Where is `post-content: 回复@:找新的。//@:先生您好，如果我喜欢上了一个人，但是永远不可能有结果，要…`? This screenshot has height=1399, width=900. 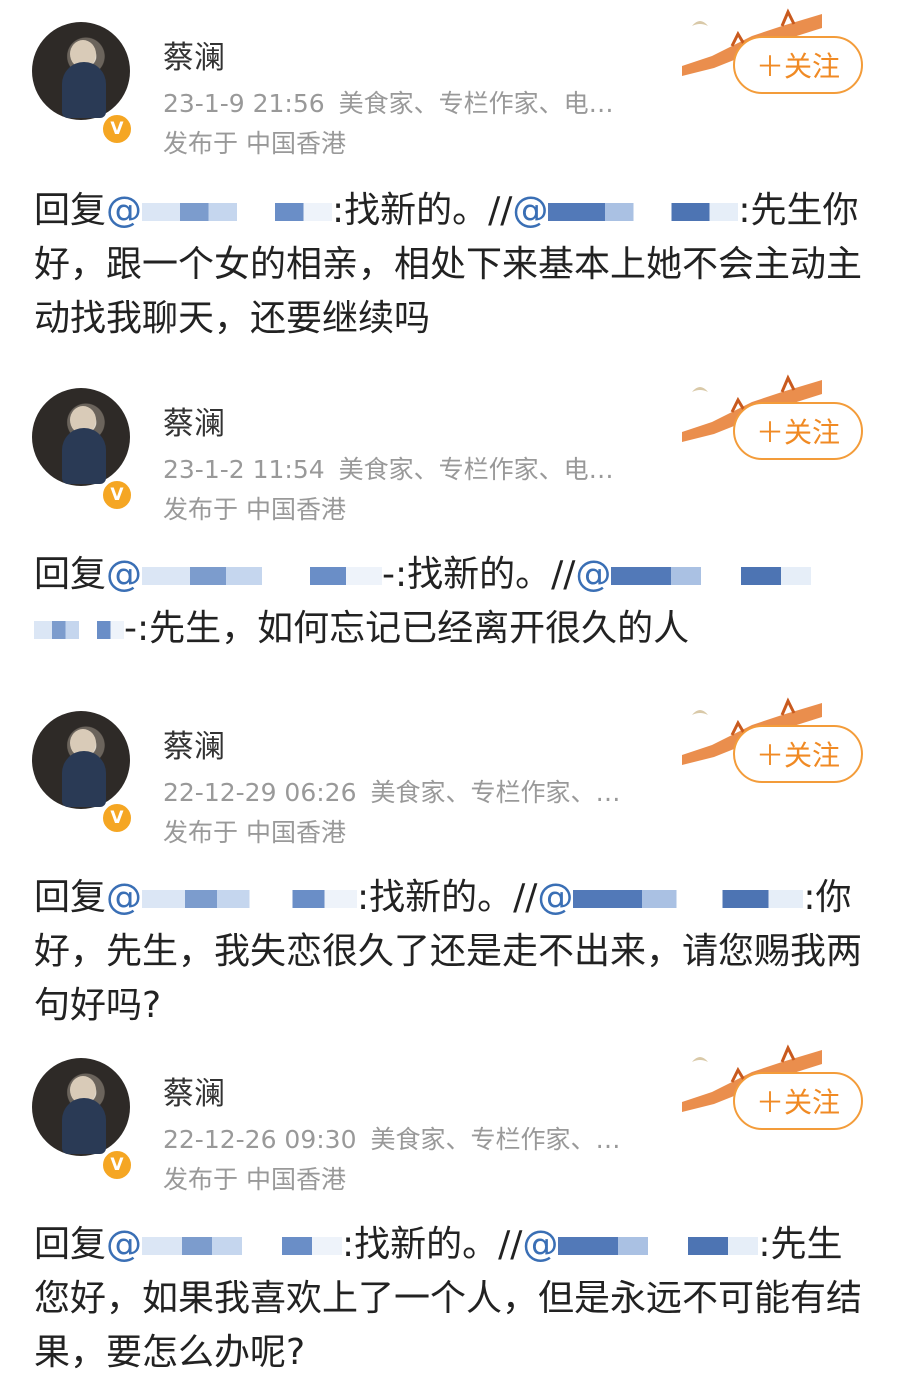
post-content: 回复@:找新的。//@:先生您好，如果我喜欢上了一个人，但是永远不可能有结果，要… is located at coordinates (451, 1299).